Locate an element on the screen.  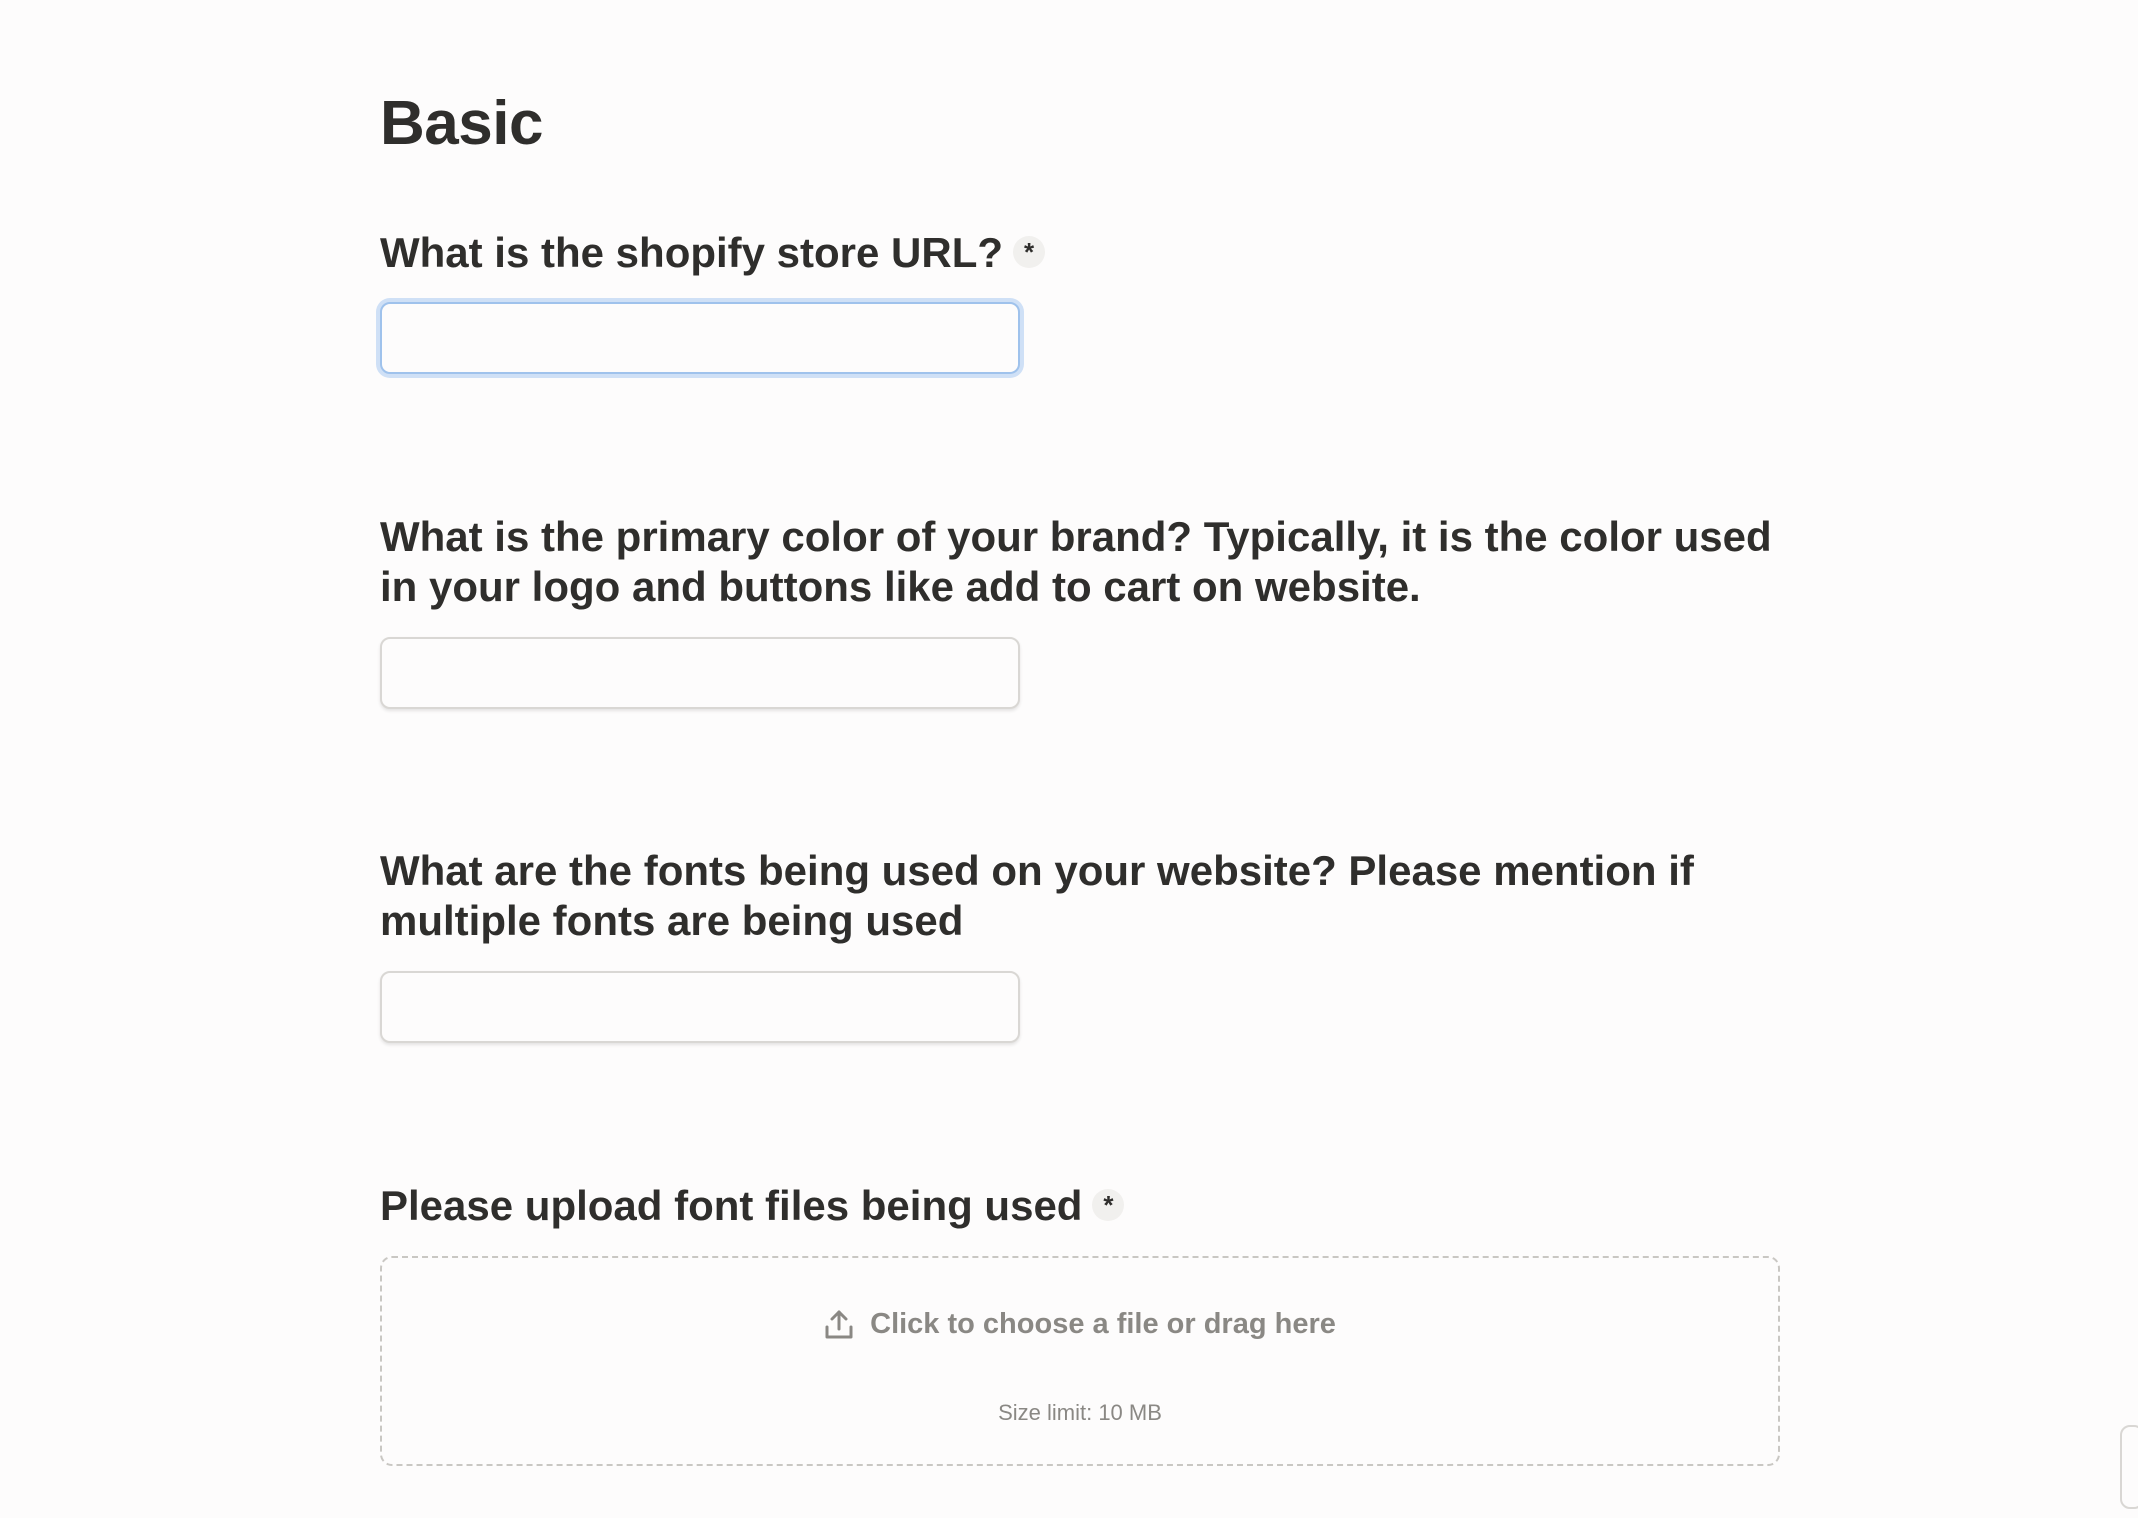
fonts-input is located at coordinates (700, 1007).